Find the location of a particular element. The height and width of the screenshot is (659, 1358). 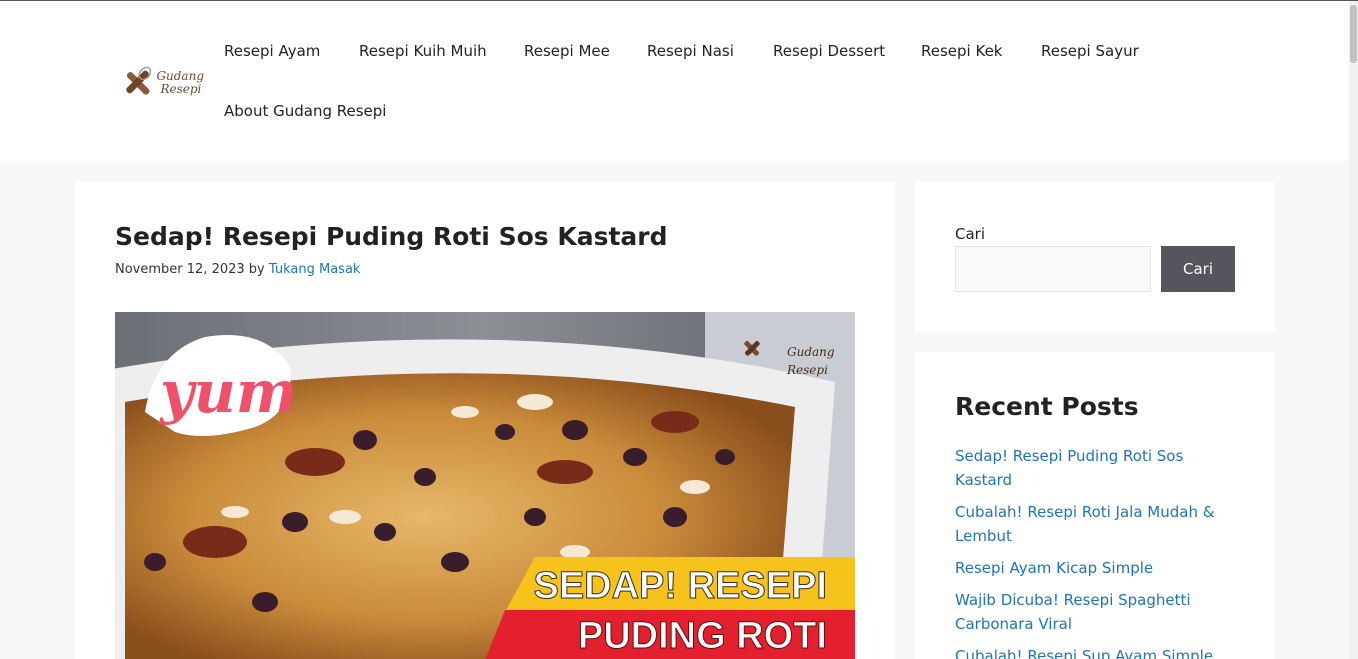

nav-item-resepi-kek: Resepi Kek is located at coordinates (961, 51).